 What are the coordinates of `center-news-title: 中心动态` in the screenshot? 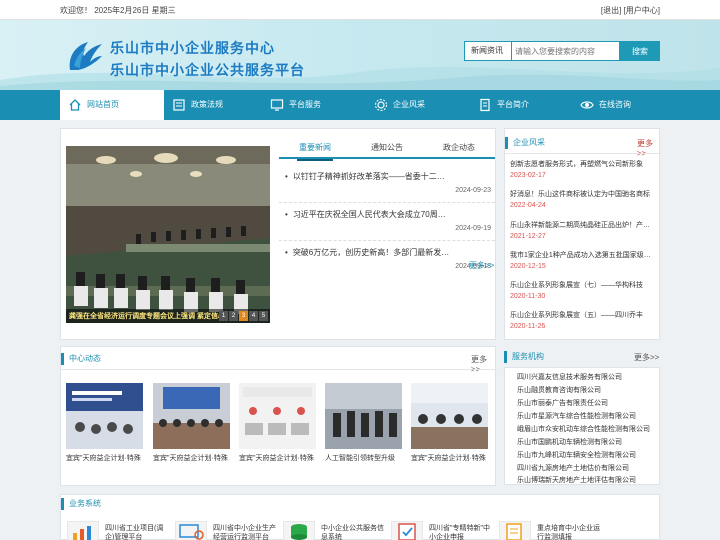 It's located at (81, 359).